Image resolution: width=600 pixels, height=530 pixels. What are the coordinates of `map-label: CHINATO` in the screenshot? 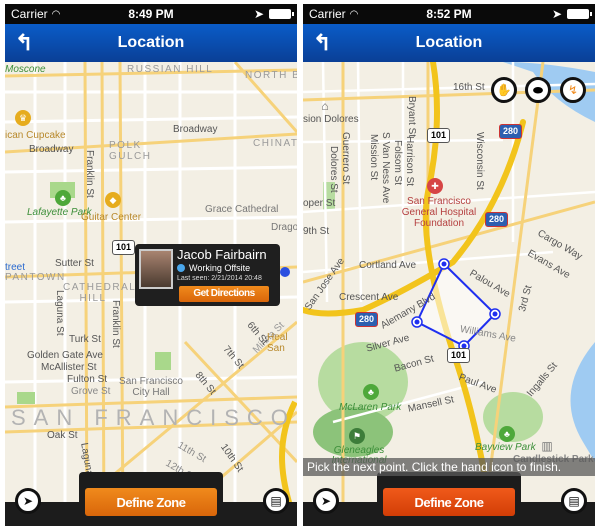 It's located at (275, 143).